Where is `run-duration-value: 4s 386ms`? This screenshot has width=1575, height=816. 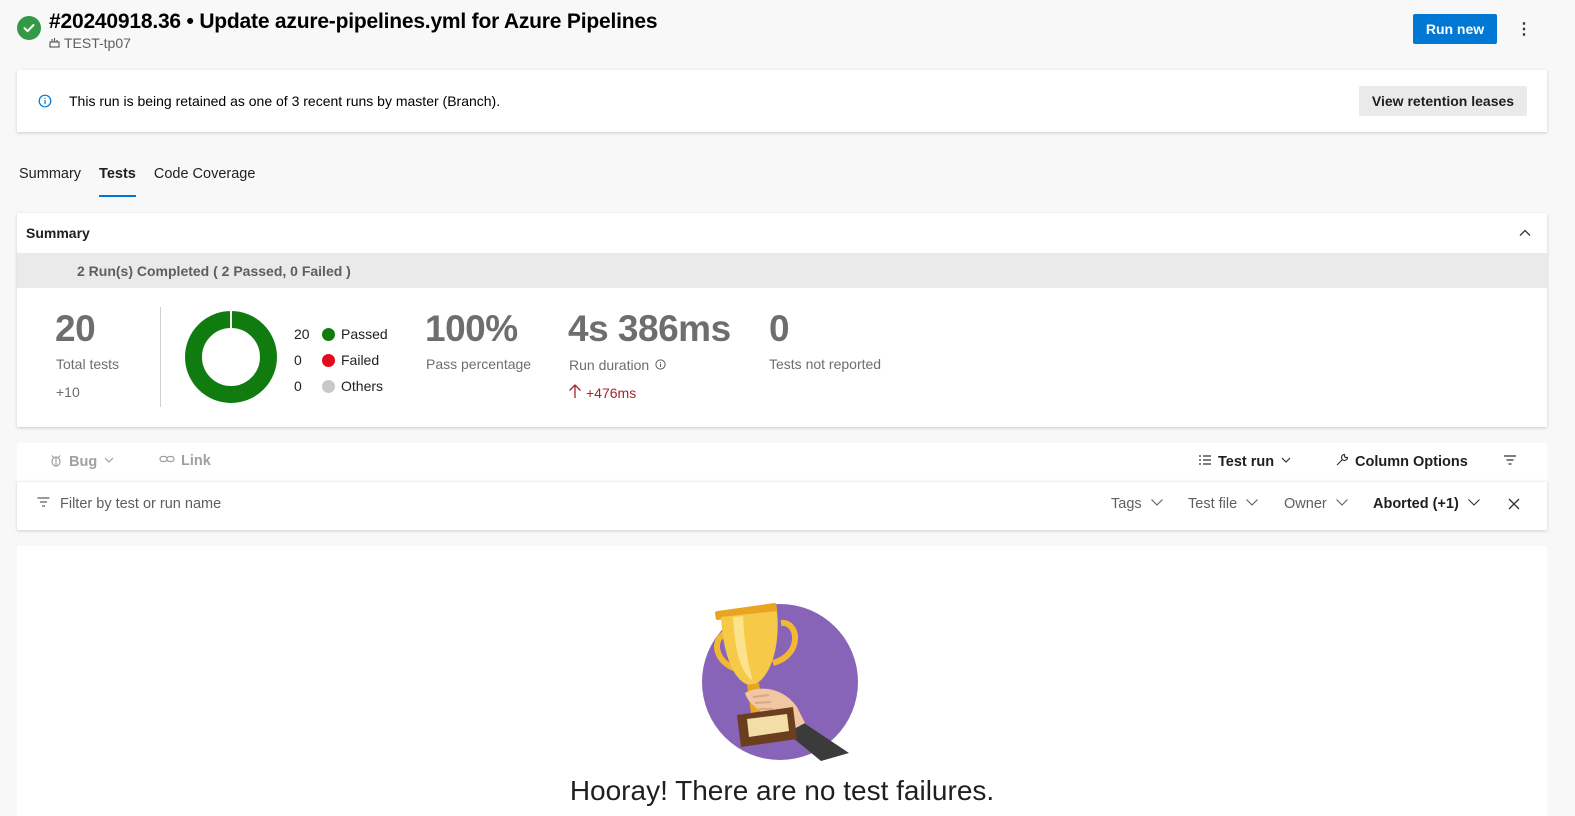 run-duration-value: 4s 386ms is located at coordinates (649, 328).